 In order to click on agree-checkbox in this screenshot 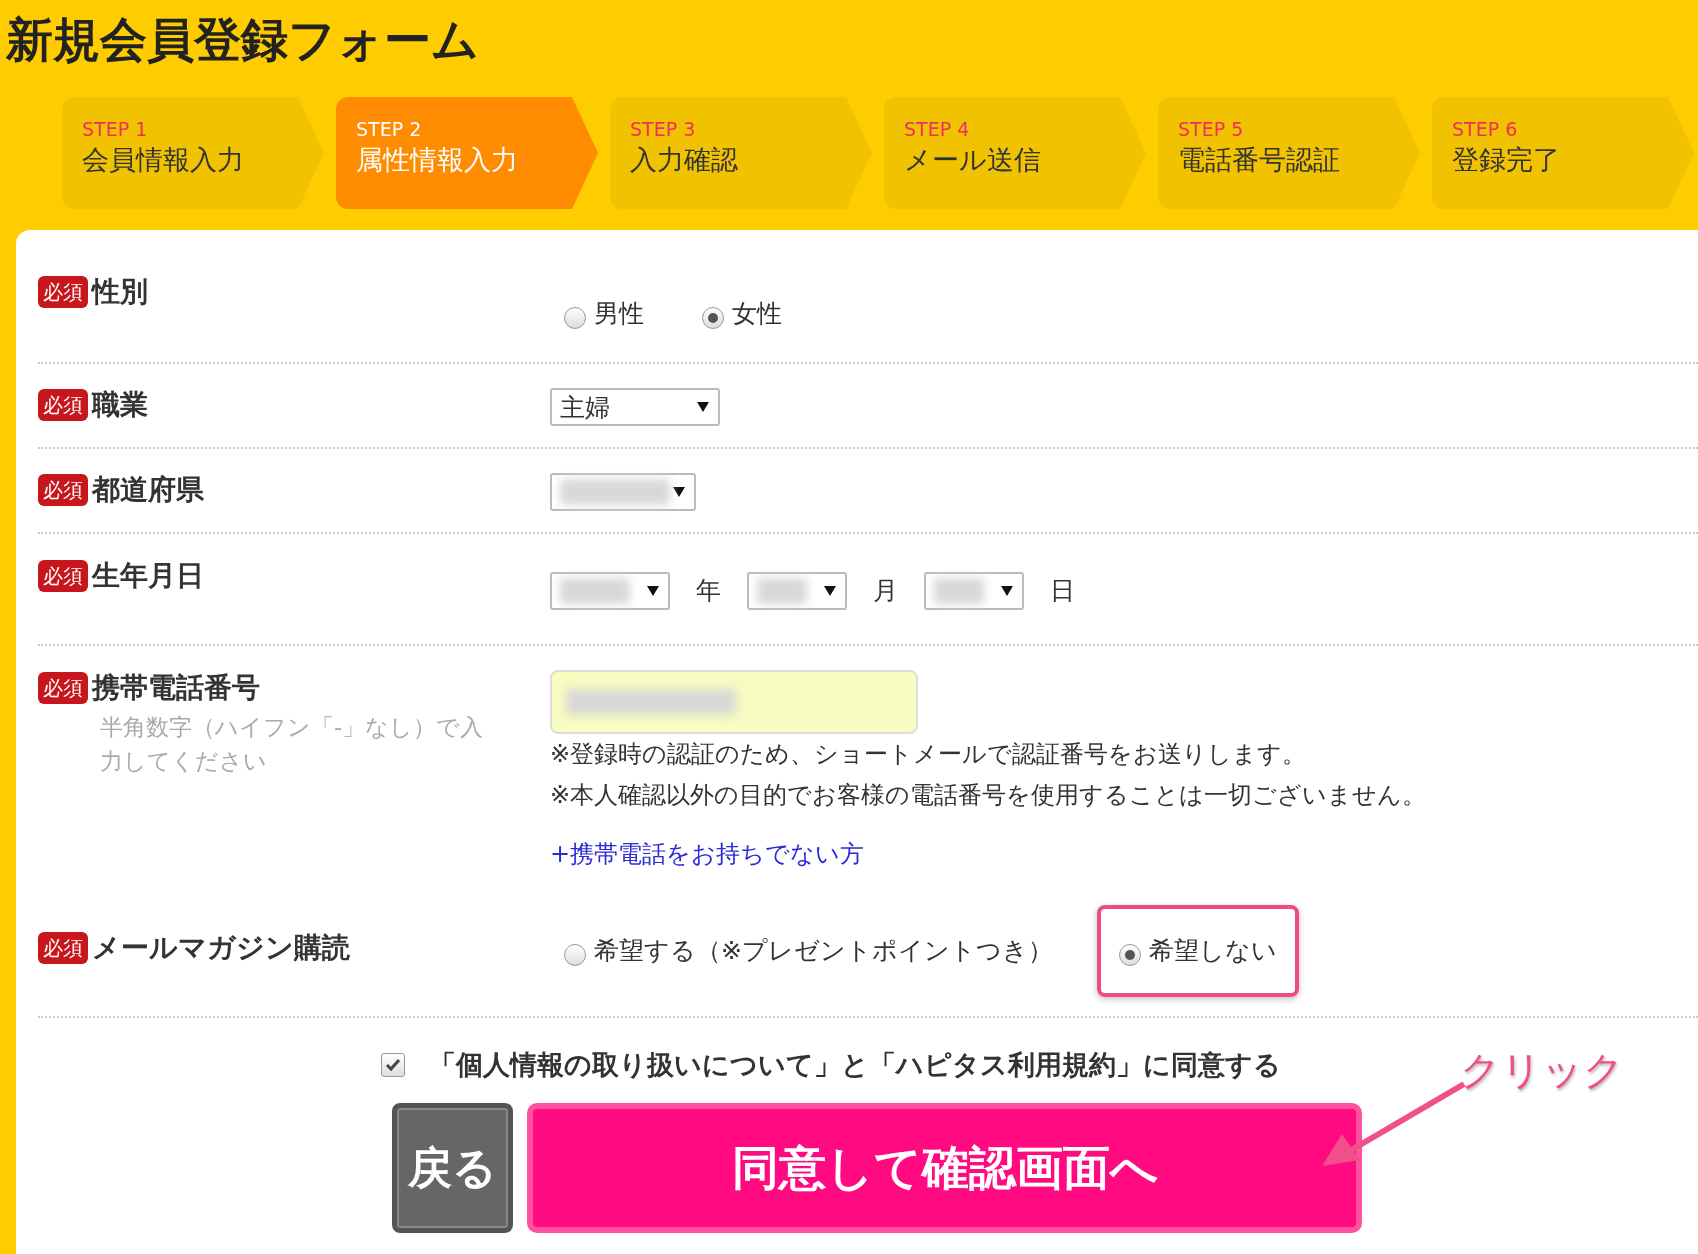, I will do `click(393, 1065)`.